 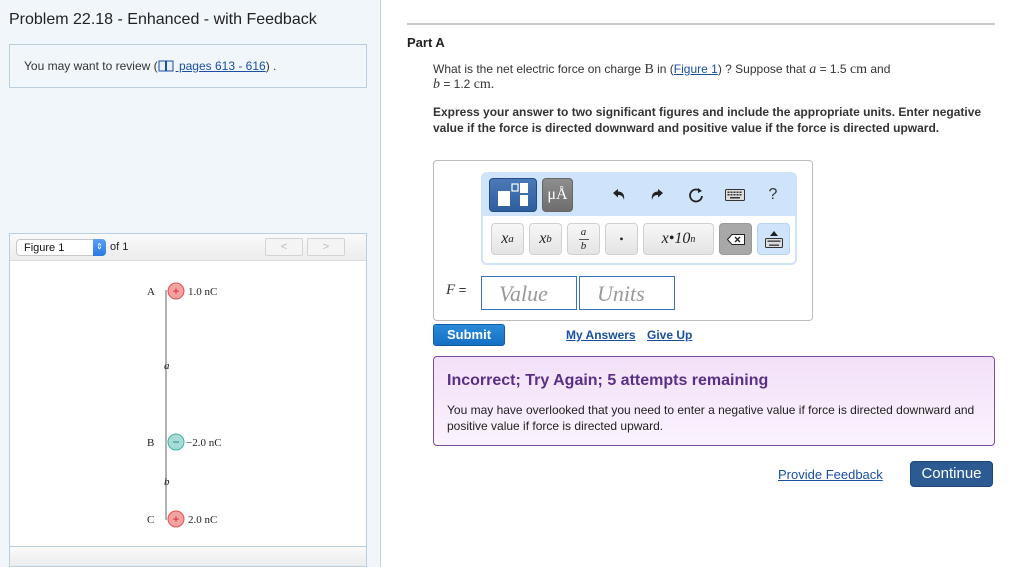 I want to click on review-suffix: ) ., so click(x=271, y=66).